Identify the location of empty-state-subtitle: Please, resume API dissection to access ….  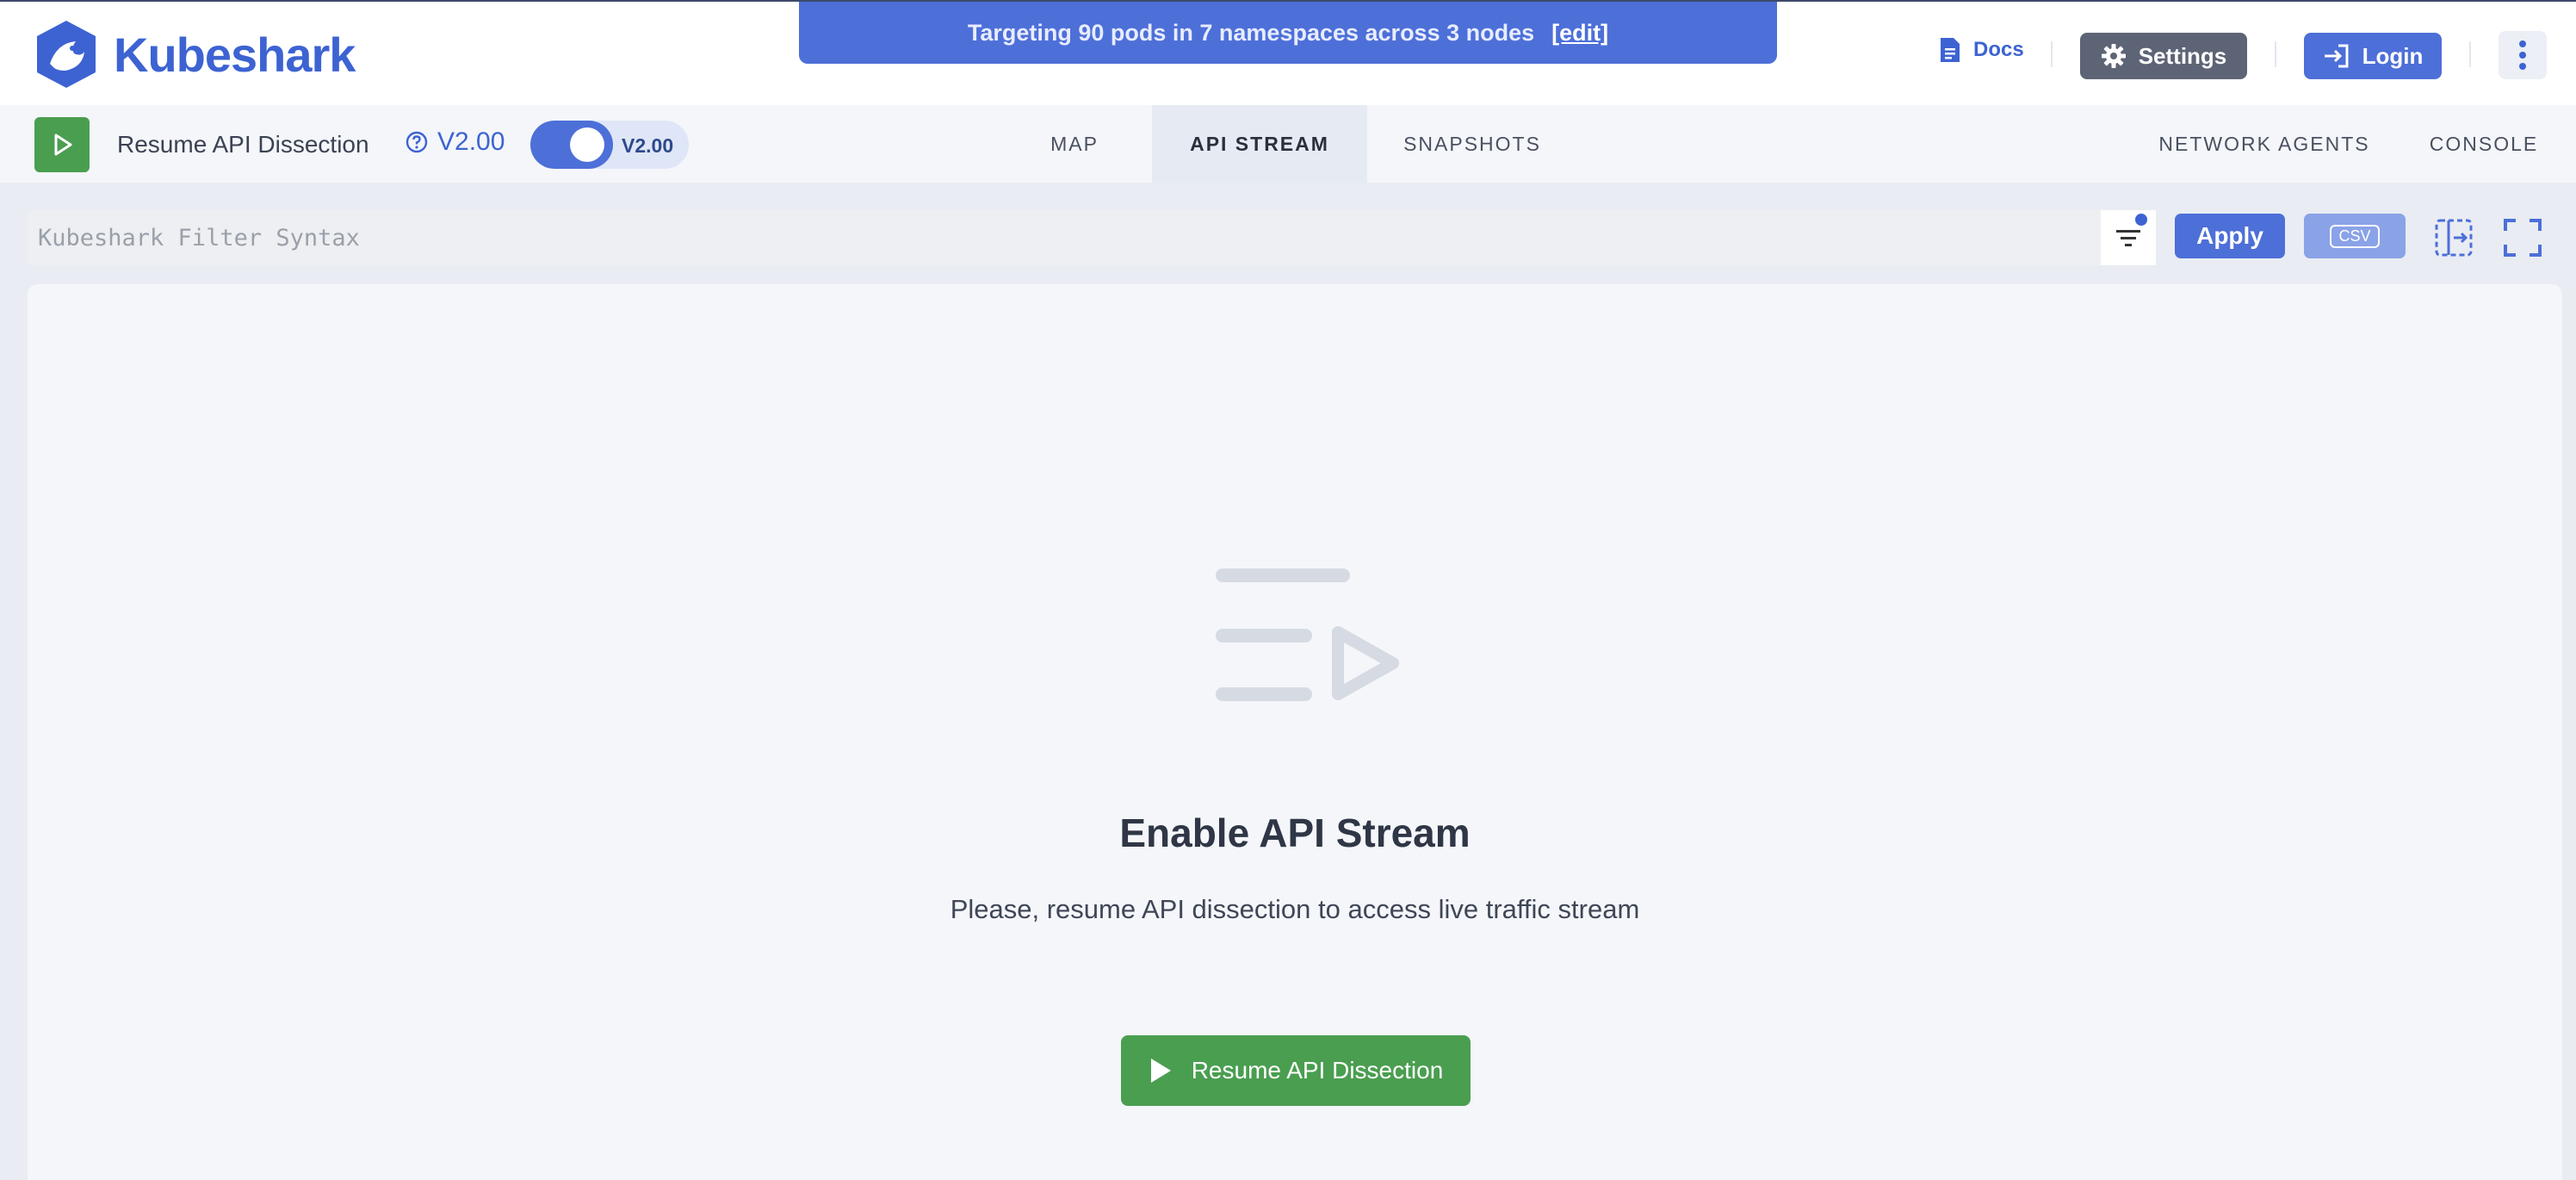
(1295, 909).